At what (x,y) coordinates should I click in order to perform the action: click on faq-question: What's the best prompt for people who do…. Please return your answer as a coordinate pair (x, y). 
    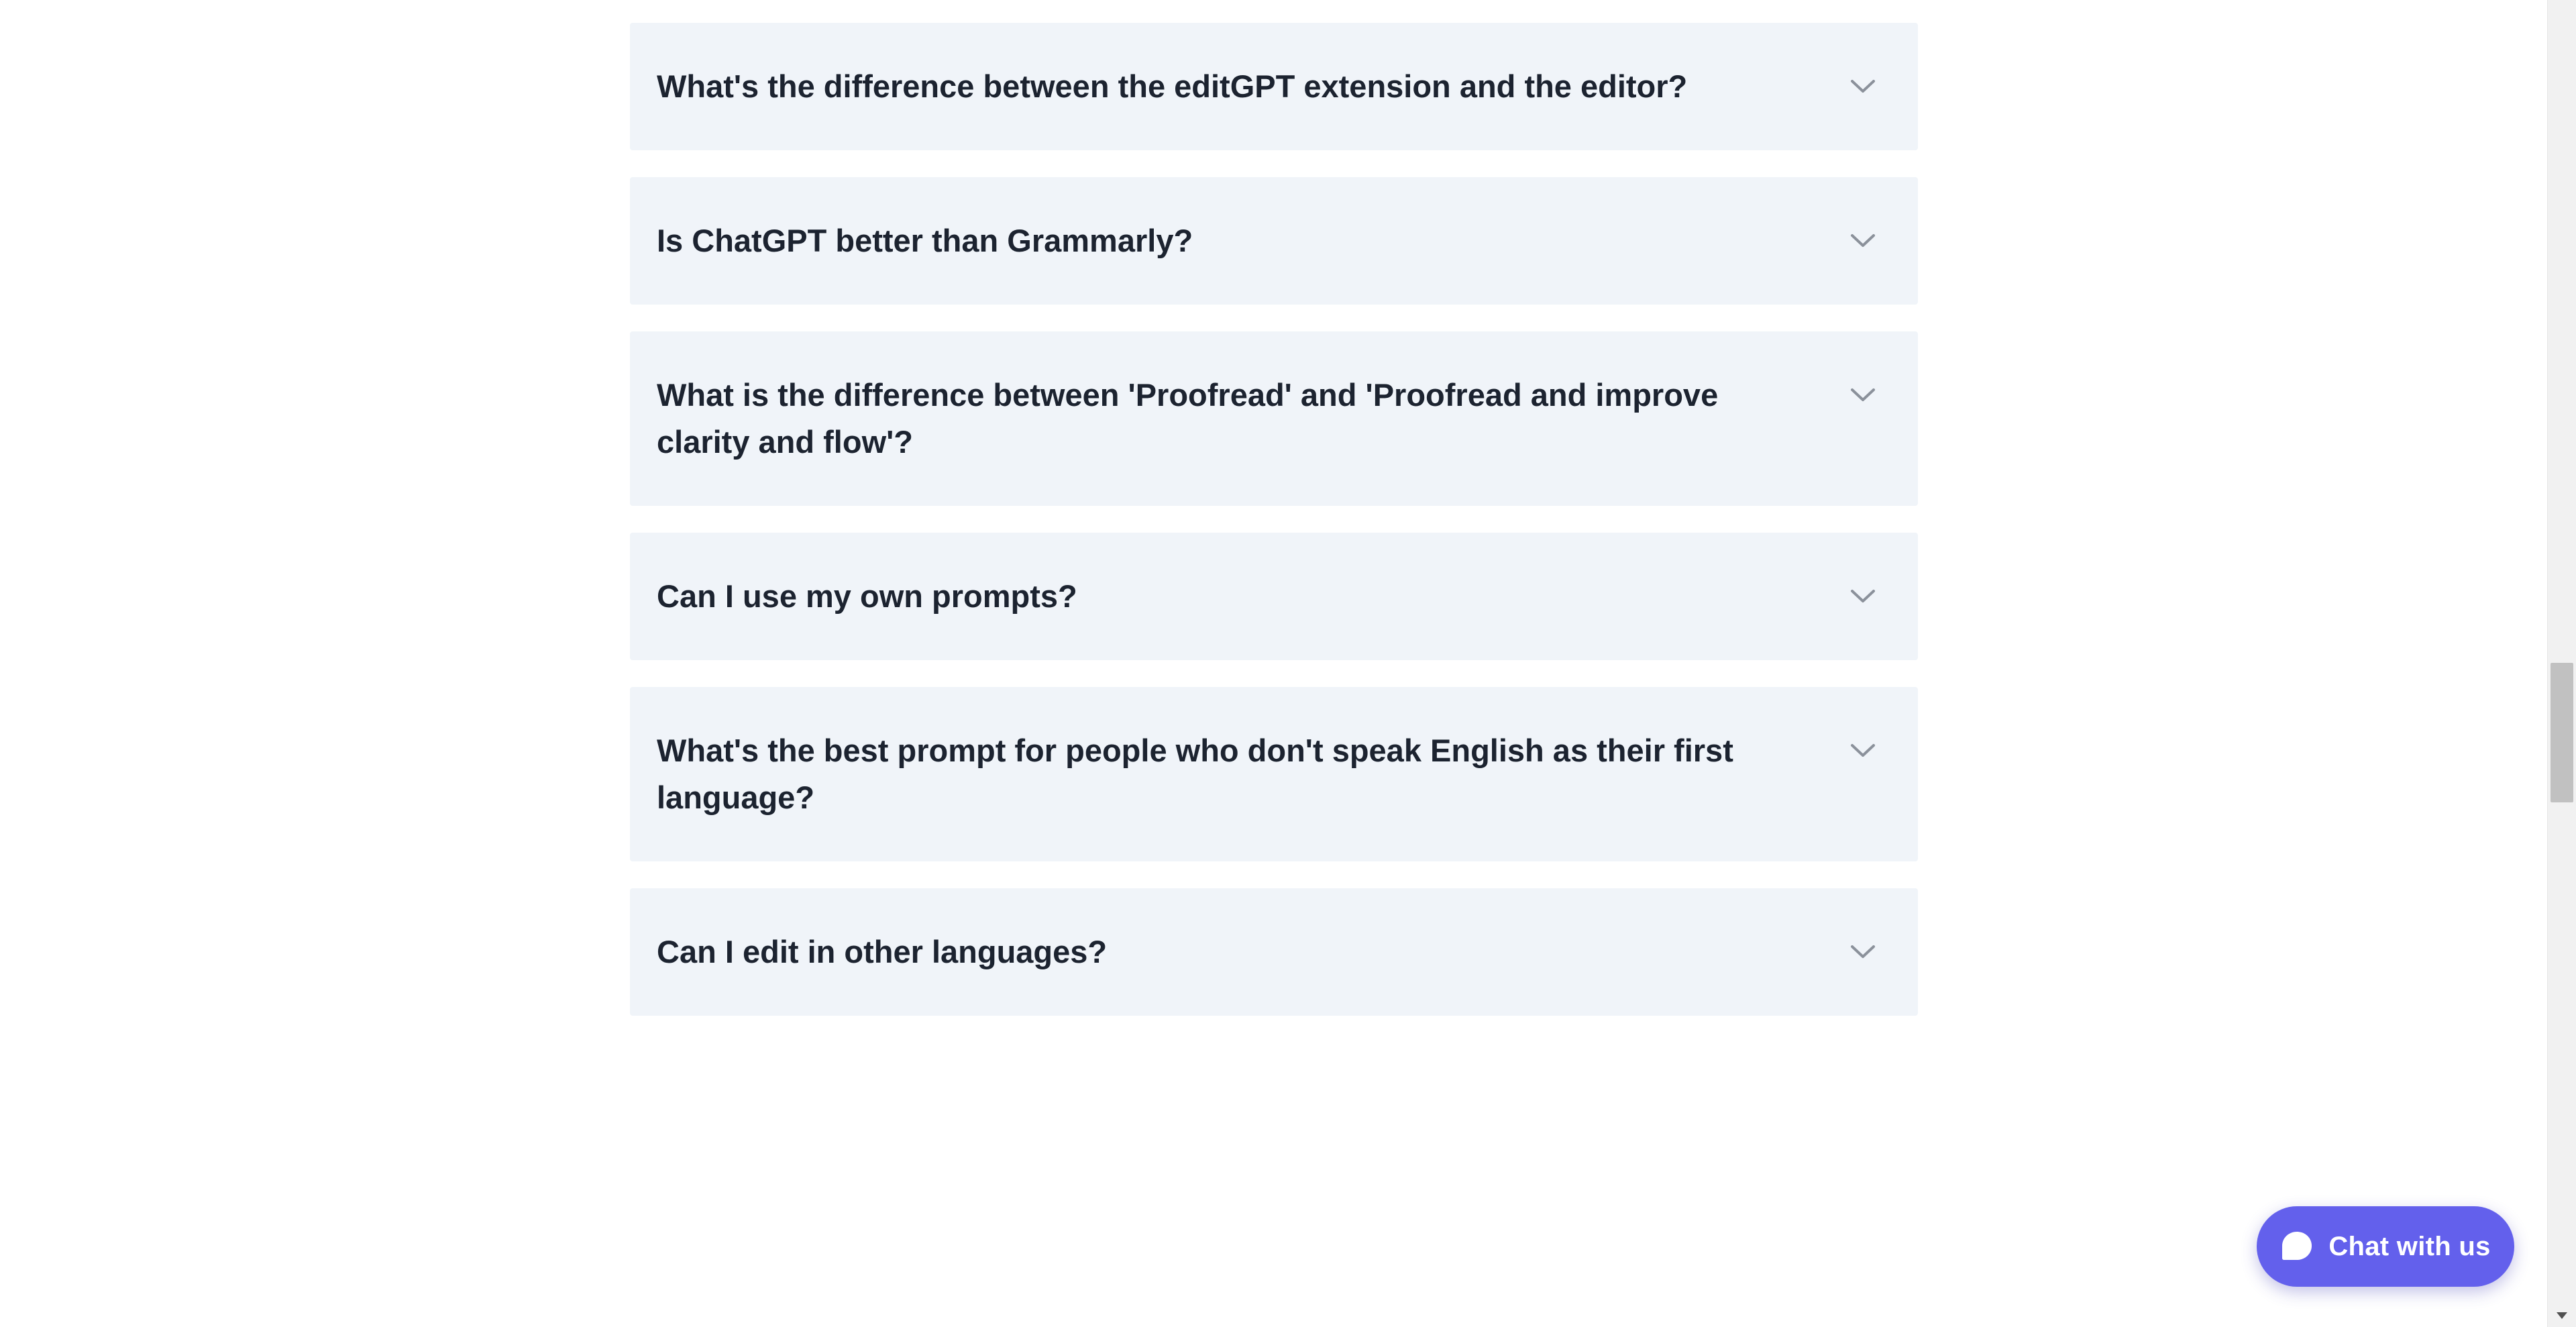
    Looking at the image, I should click on (1195, 774).